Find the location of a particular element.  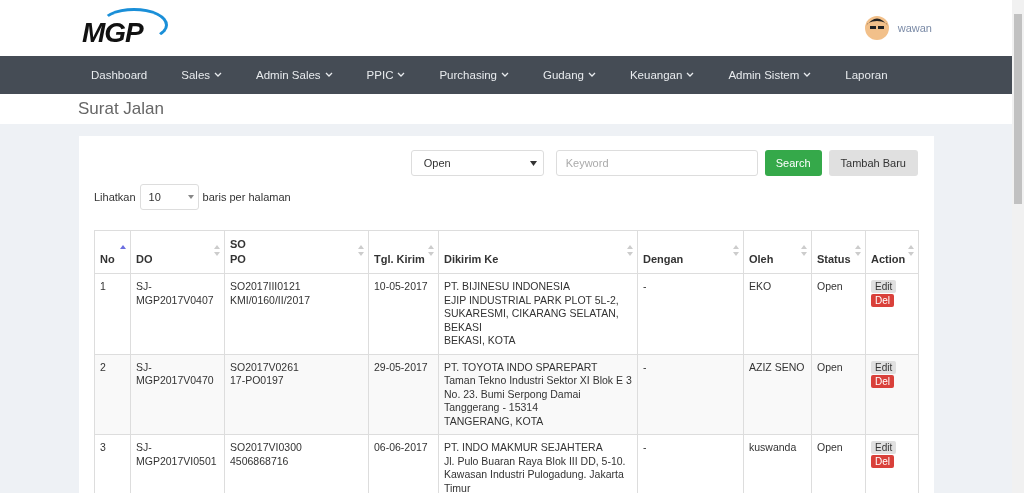

nav-menu-item: Admin Sistem is located at coordinates (770, 75).